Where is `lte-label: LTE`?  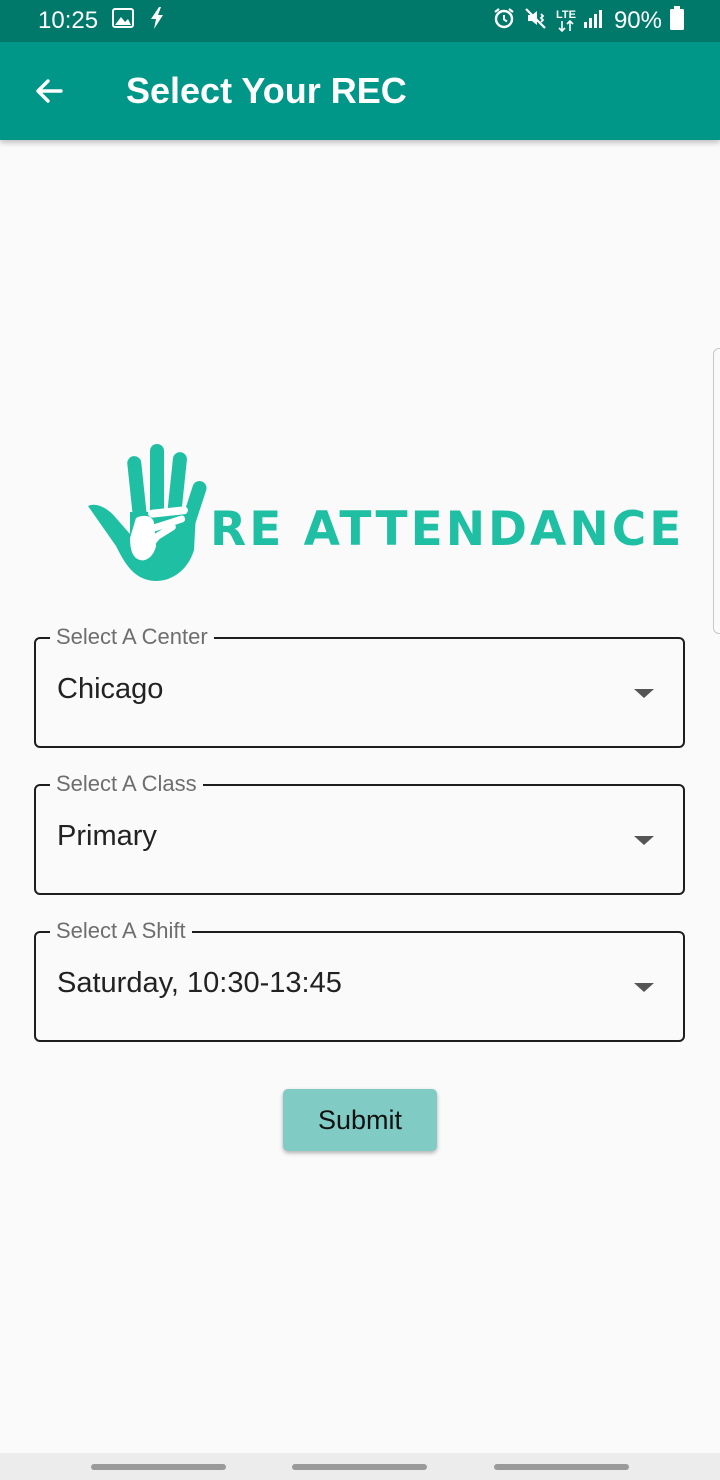
lte-label: LTE is located at coordinates (565, 15).